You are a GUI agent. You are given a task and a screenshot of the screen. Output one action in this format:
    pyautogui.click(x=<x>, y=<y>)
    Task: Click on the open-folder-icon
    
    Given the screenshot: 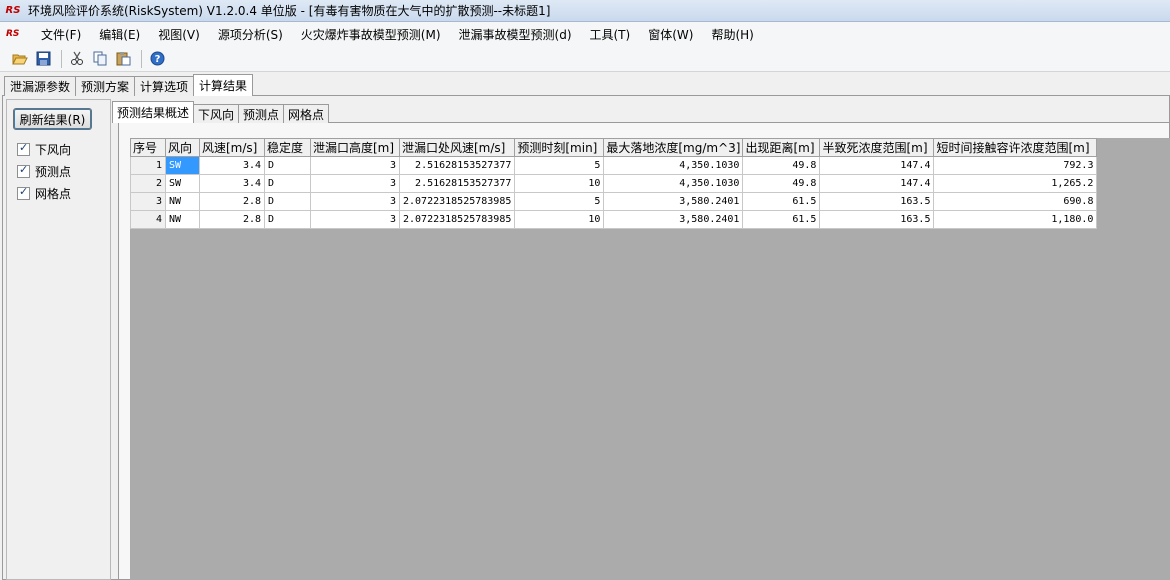 What is the action you would take?
    pyautogui.click(x=20, y=59)
    